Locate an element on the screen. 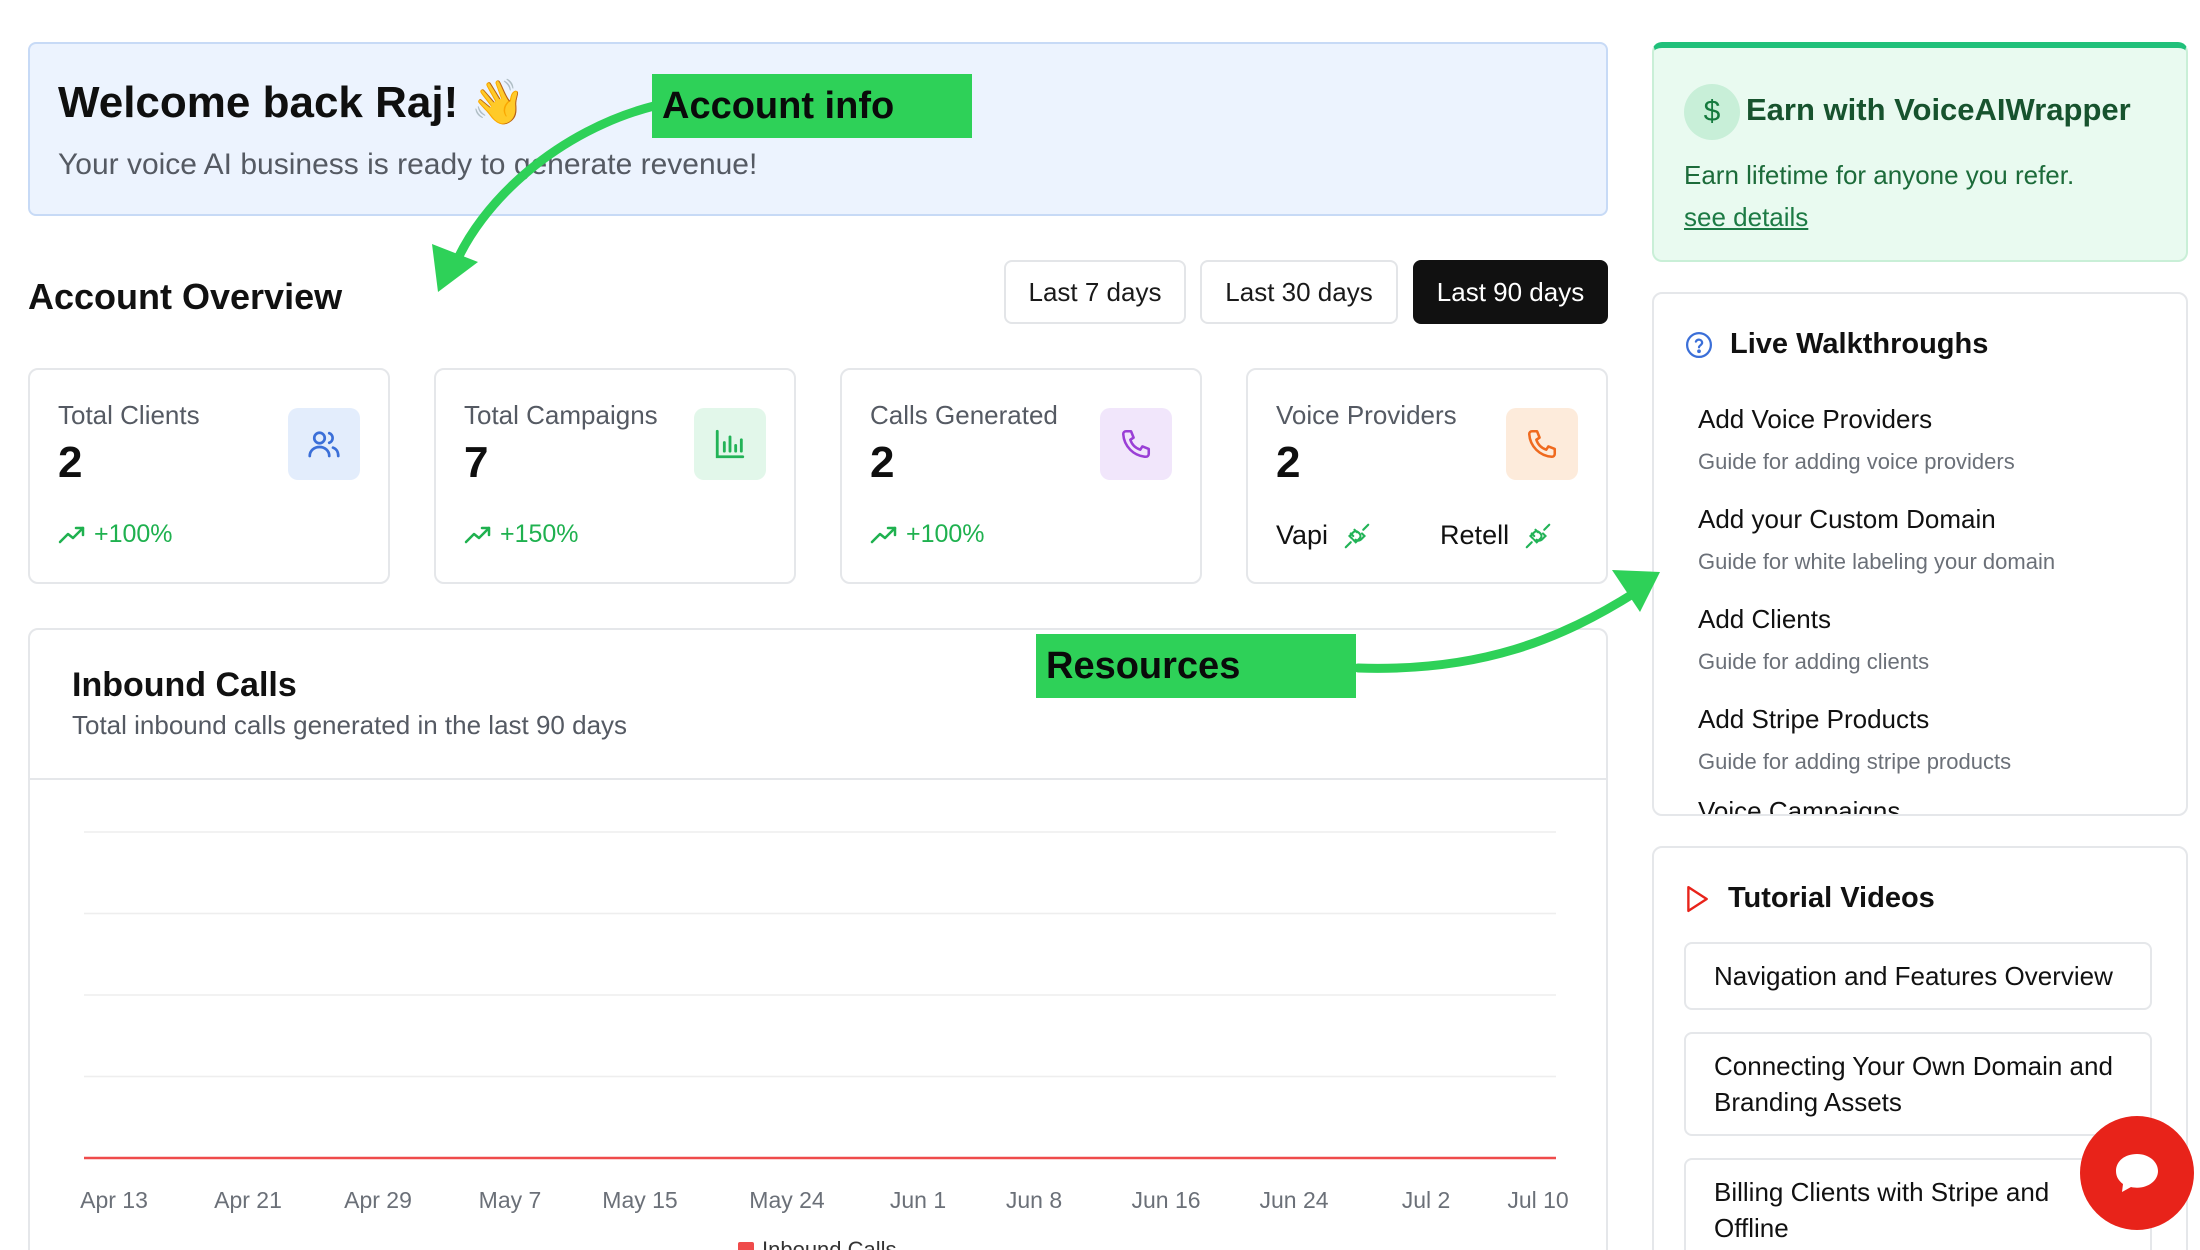  stat-label: Total Campaigns is located at coordinates (561, 415).